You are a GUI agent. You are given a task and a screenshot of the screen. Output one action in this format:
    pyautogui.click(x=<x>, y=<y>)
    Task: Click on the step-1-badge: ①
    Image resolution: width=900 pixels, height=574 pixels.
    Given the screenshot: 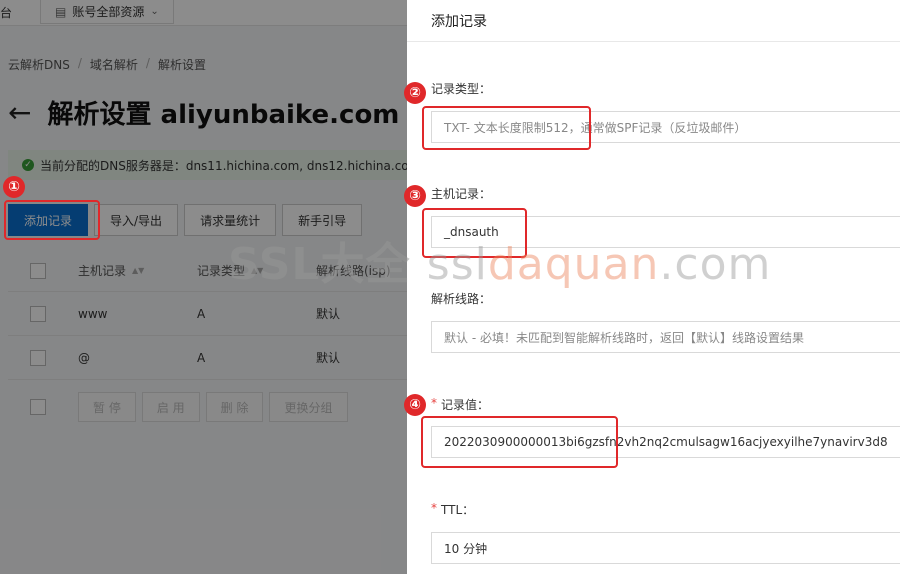 What is the action you would take?
    pyautogui.click(x=14, y=187)
    